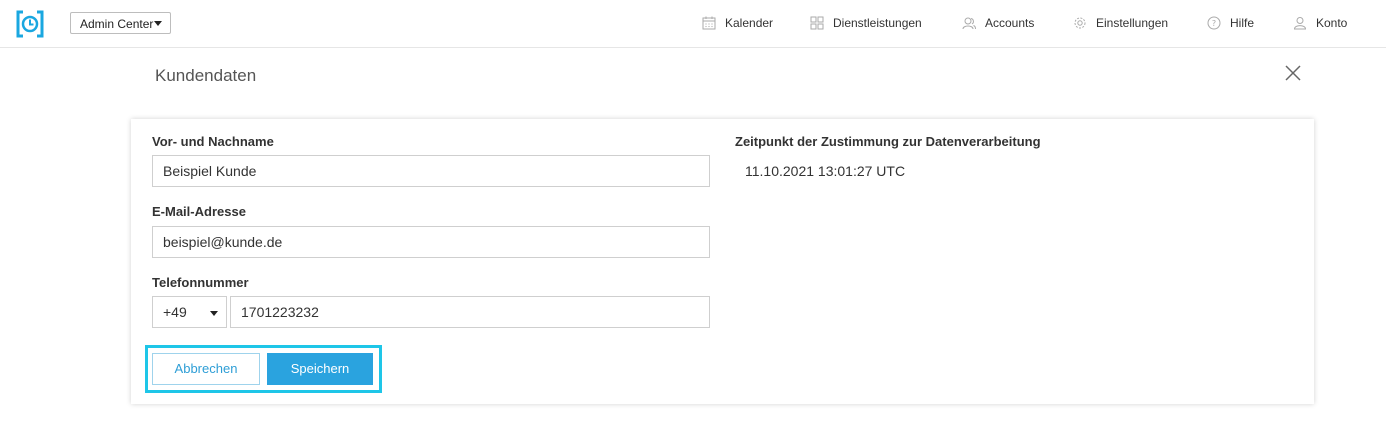 This screenshot has width=1386, height=424. Describe the element at coordinates (117, 24) in the screenshot. I see `admin-center-label: Admin Center` at that location.